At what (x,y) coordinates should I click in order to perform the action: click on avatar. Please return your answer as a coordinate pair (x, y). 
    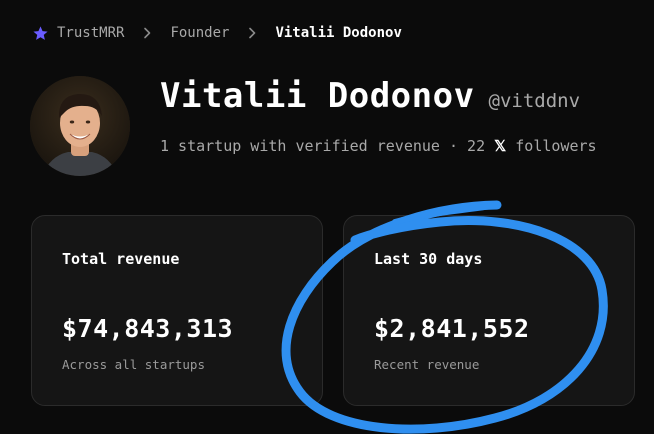
    Looking at the image, I should click on (80, 126).